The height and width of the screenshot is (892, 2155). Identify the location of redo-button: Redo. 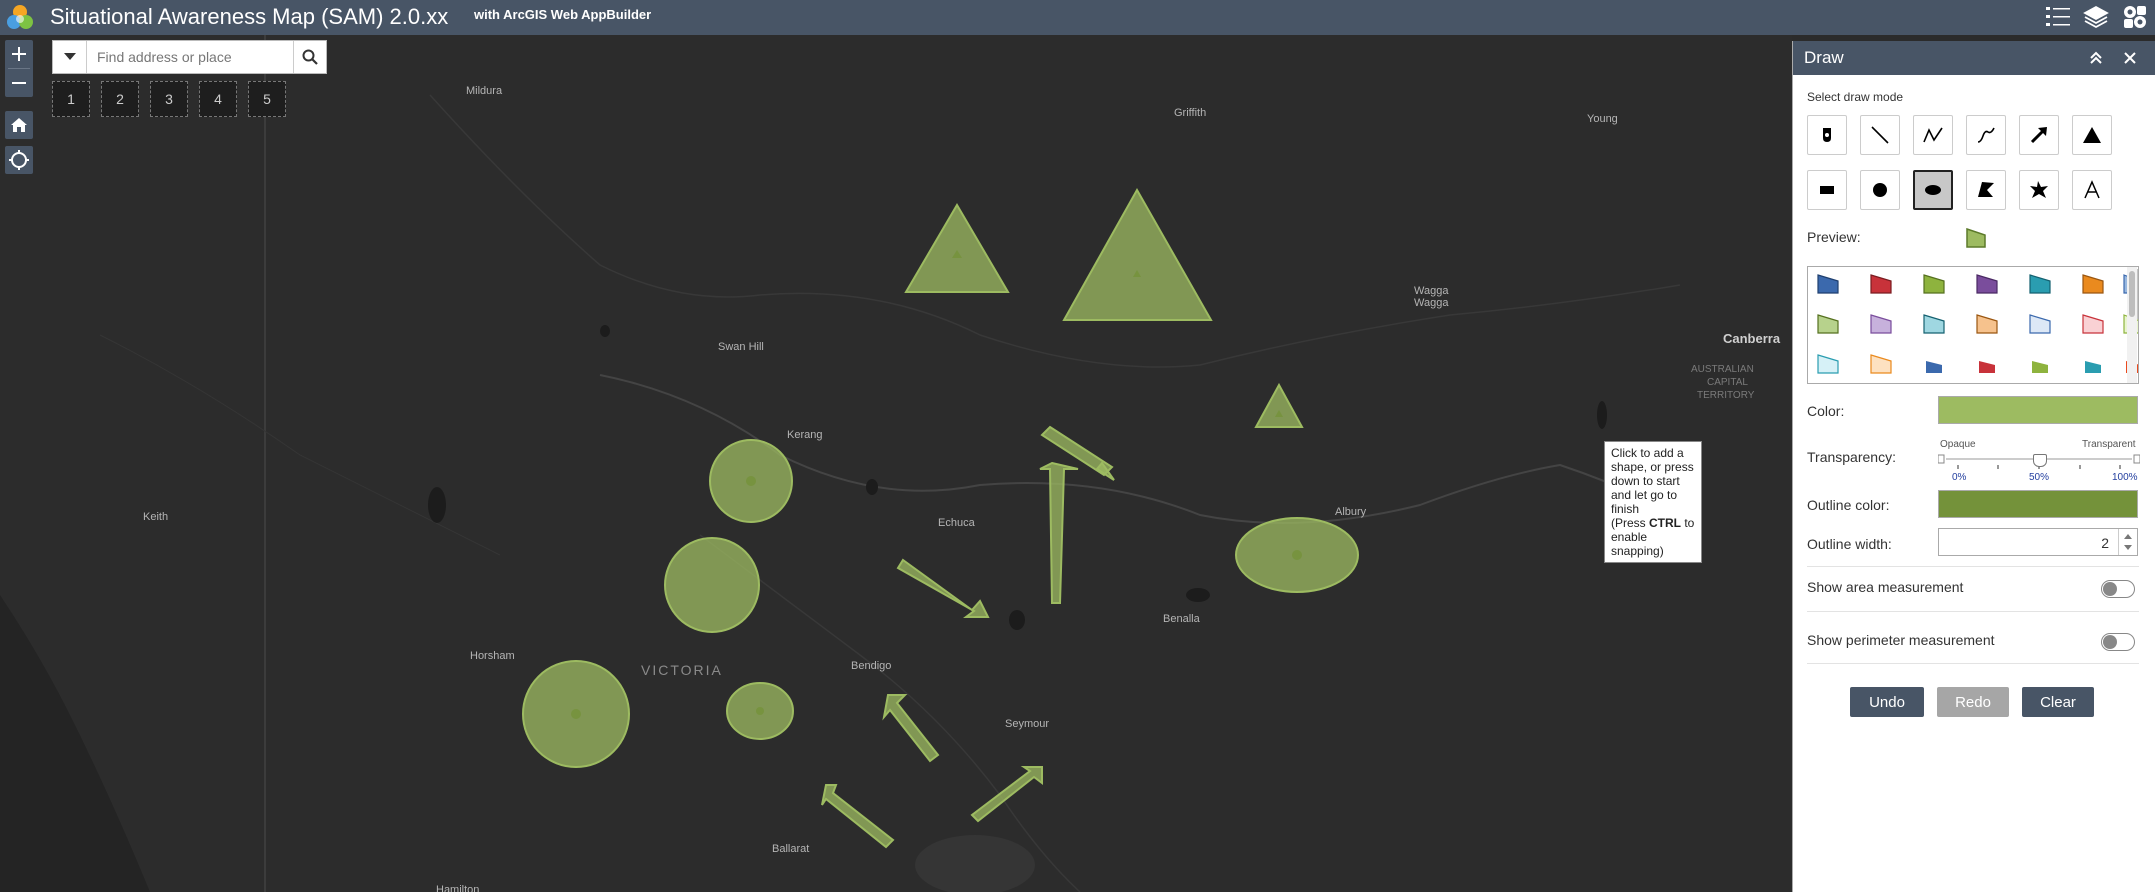
(1973, 702).